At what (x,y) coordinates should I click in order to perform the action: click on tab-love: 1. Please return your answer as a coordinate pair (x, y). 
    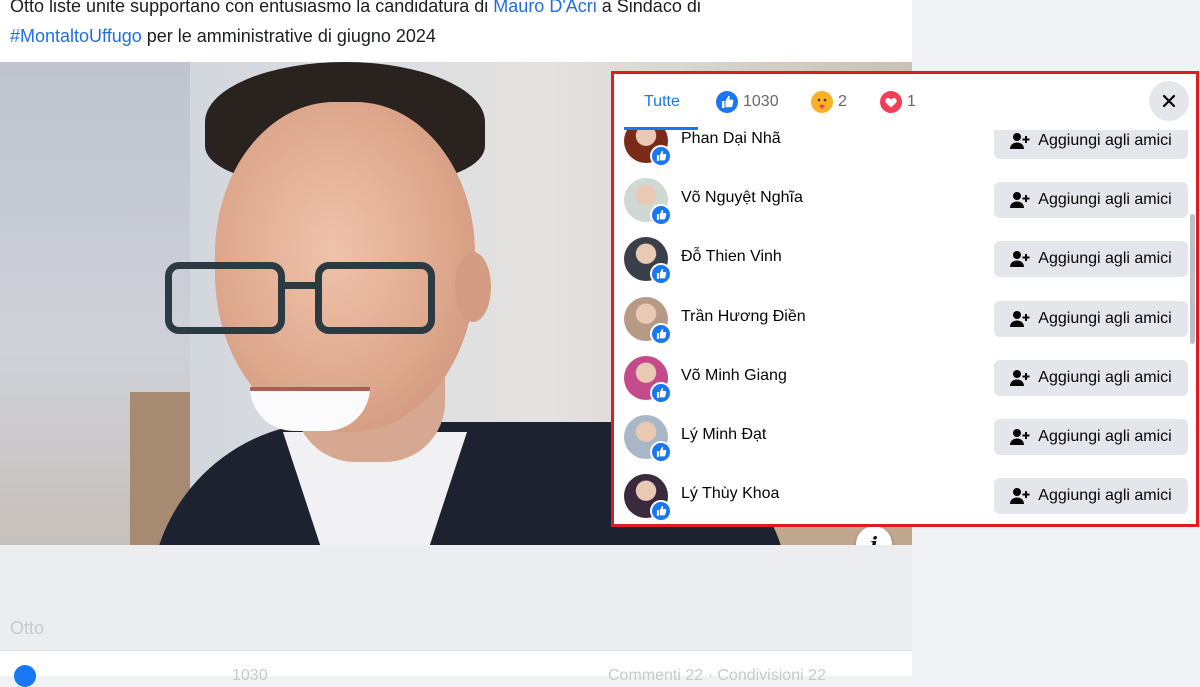
    Looking at the image, I should click on (898, 102).